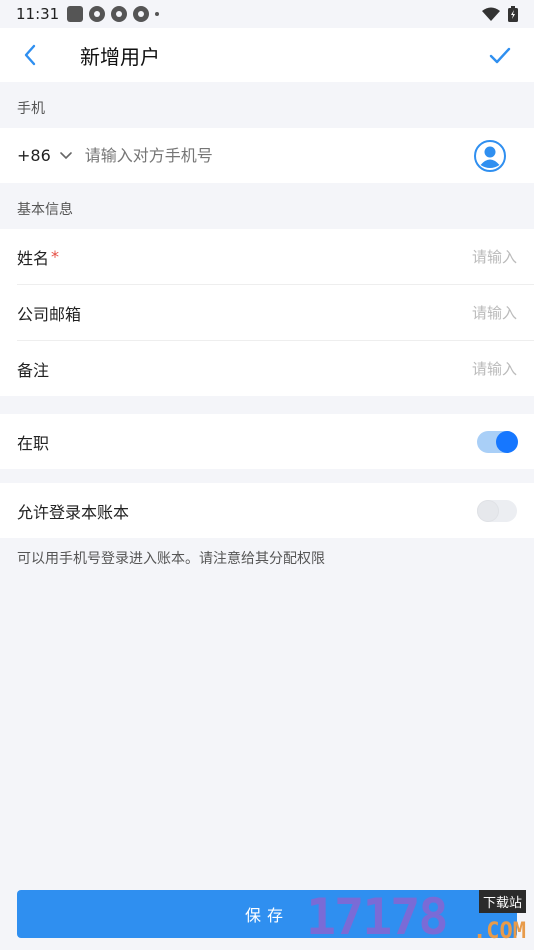 This screenshot has width=534, height=950. Describe the element at coordinates (494, 312) in the screenshot. I see `email-input: 请输入` at that location.